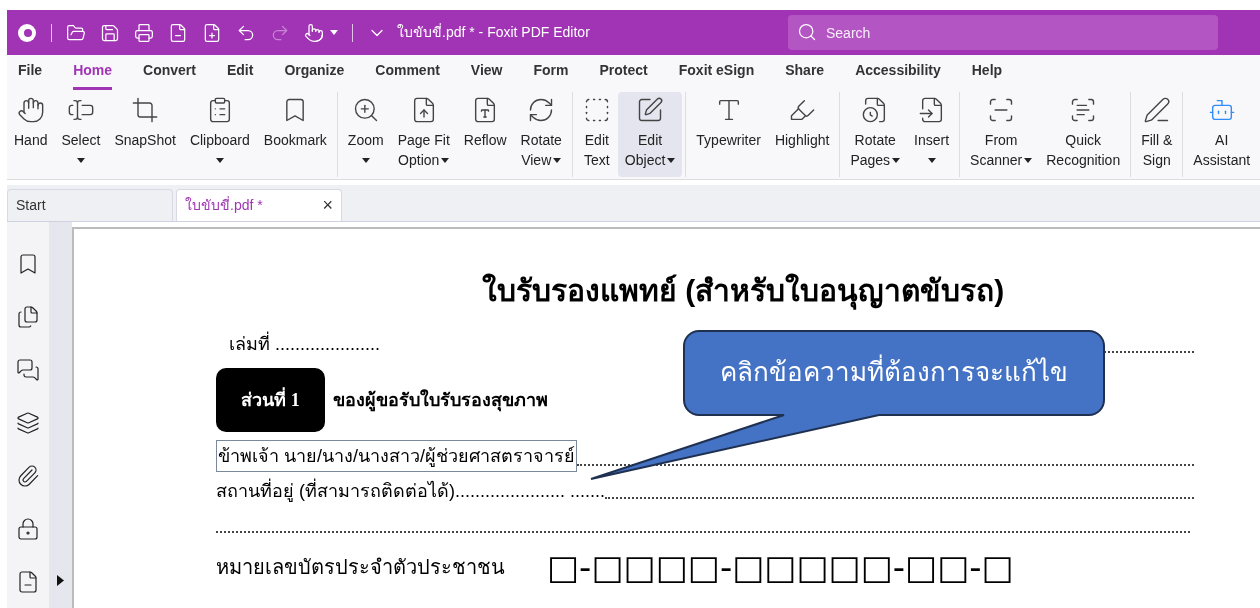 Image resolution: width=1260 pixels, height=608 pixels. What do you see at coordinates (596, 134) in the screenshot?
I see `ribbon-button: Edit Text` at bounding box center [596, 134].